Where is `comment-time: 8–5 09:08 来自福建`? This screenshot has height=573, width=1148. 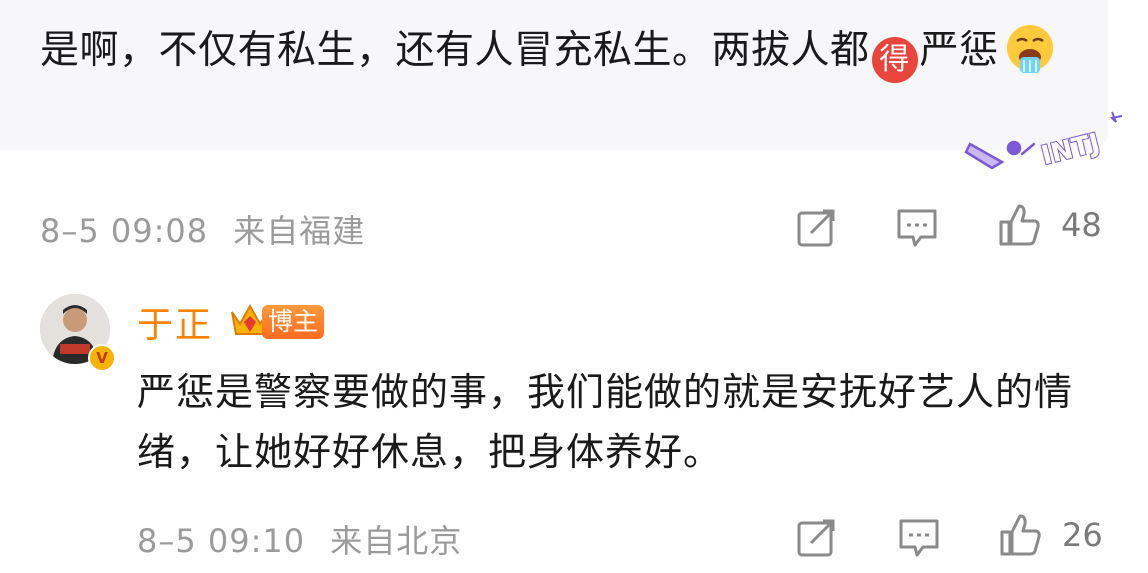
comment-time: 8–5 09:08 来自福建 is located at coordinates (202, 229).